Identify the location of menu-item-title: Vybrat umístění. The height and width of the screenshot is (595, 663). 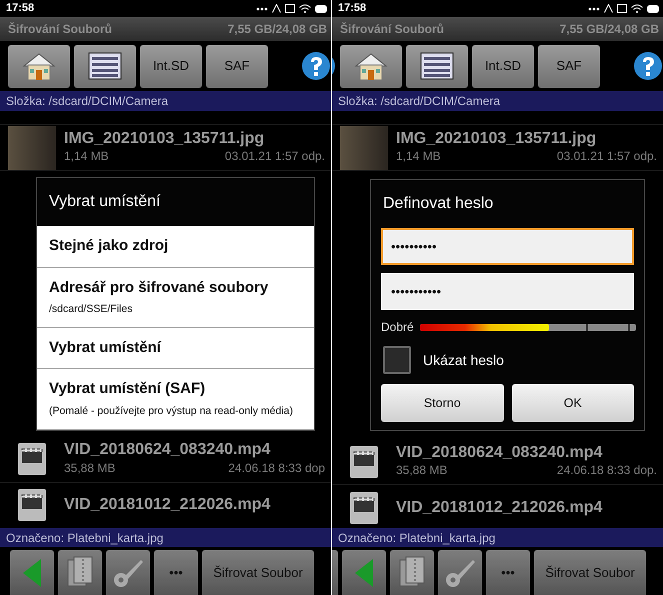
(105, 348).